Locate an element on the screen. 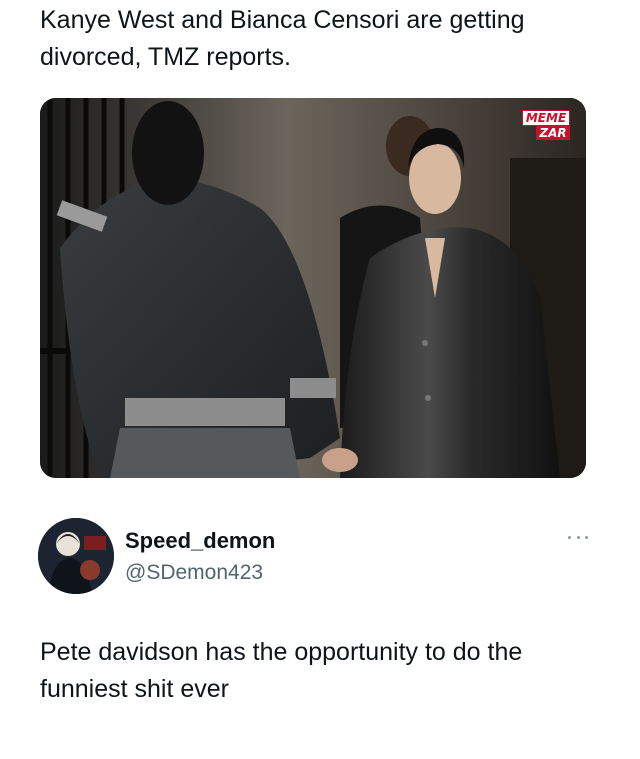 Image resolution: width=640 pixels, height=759 pixels. avatar is located at coordinates (76, 556).